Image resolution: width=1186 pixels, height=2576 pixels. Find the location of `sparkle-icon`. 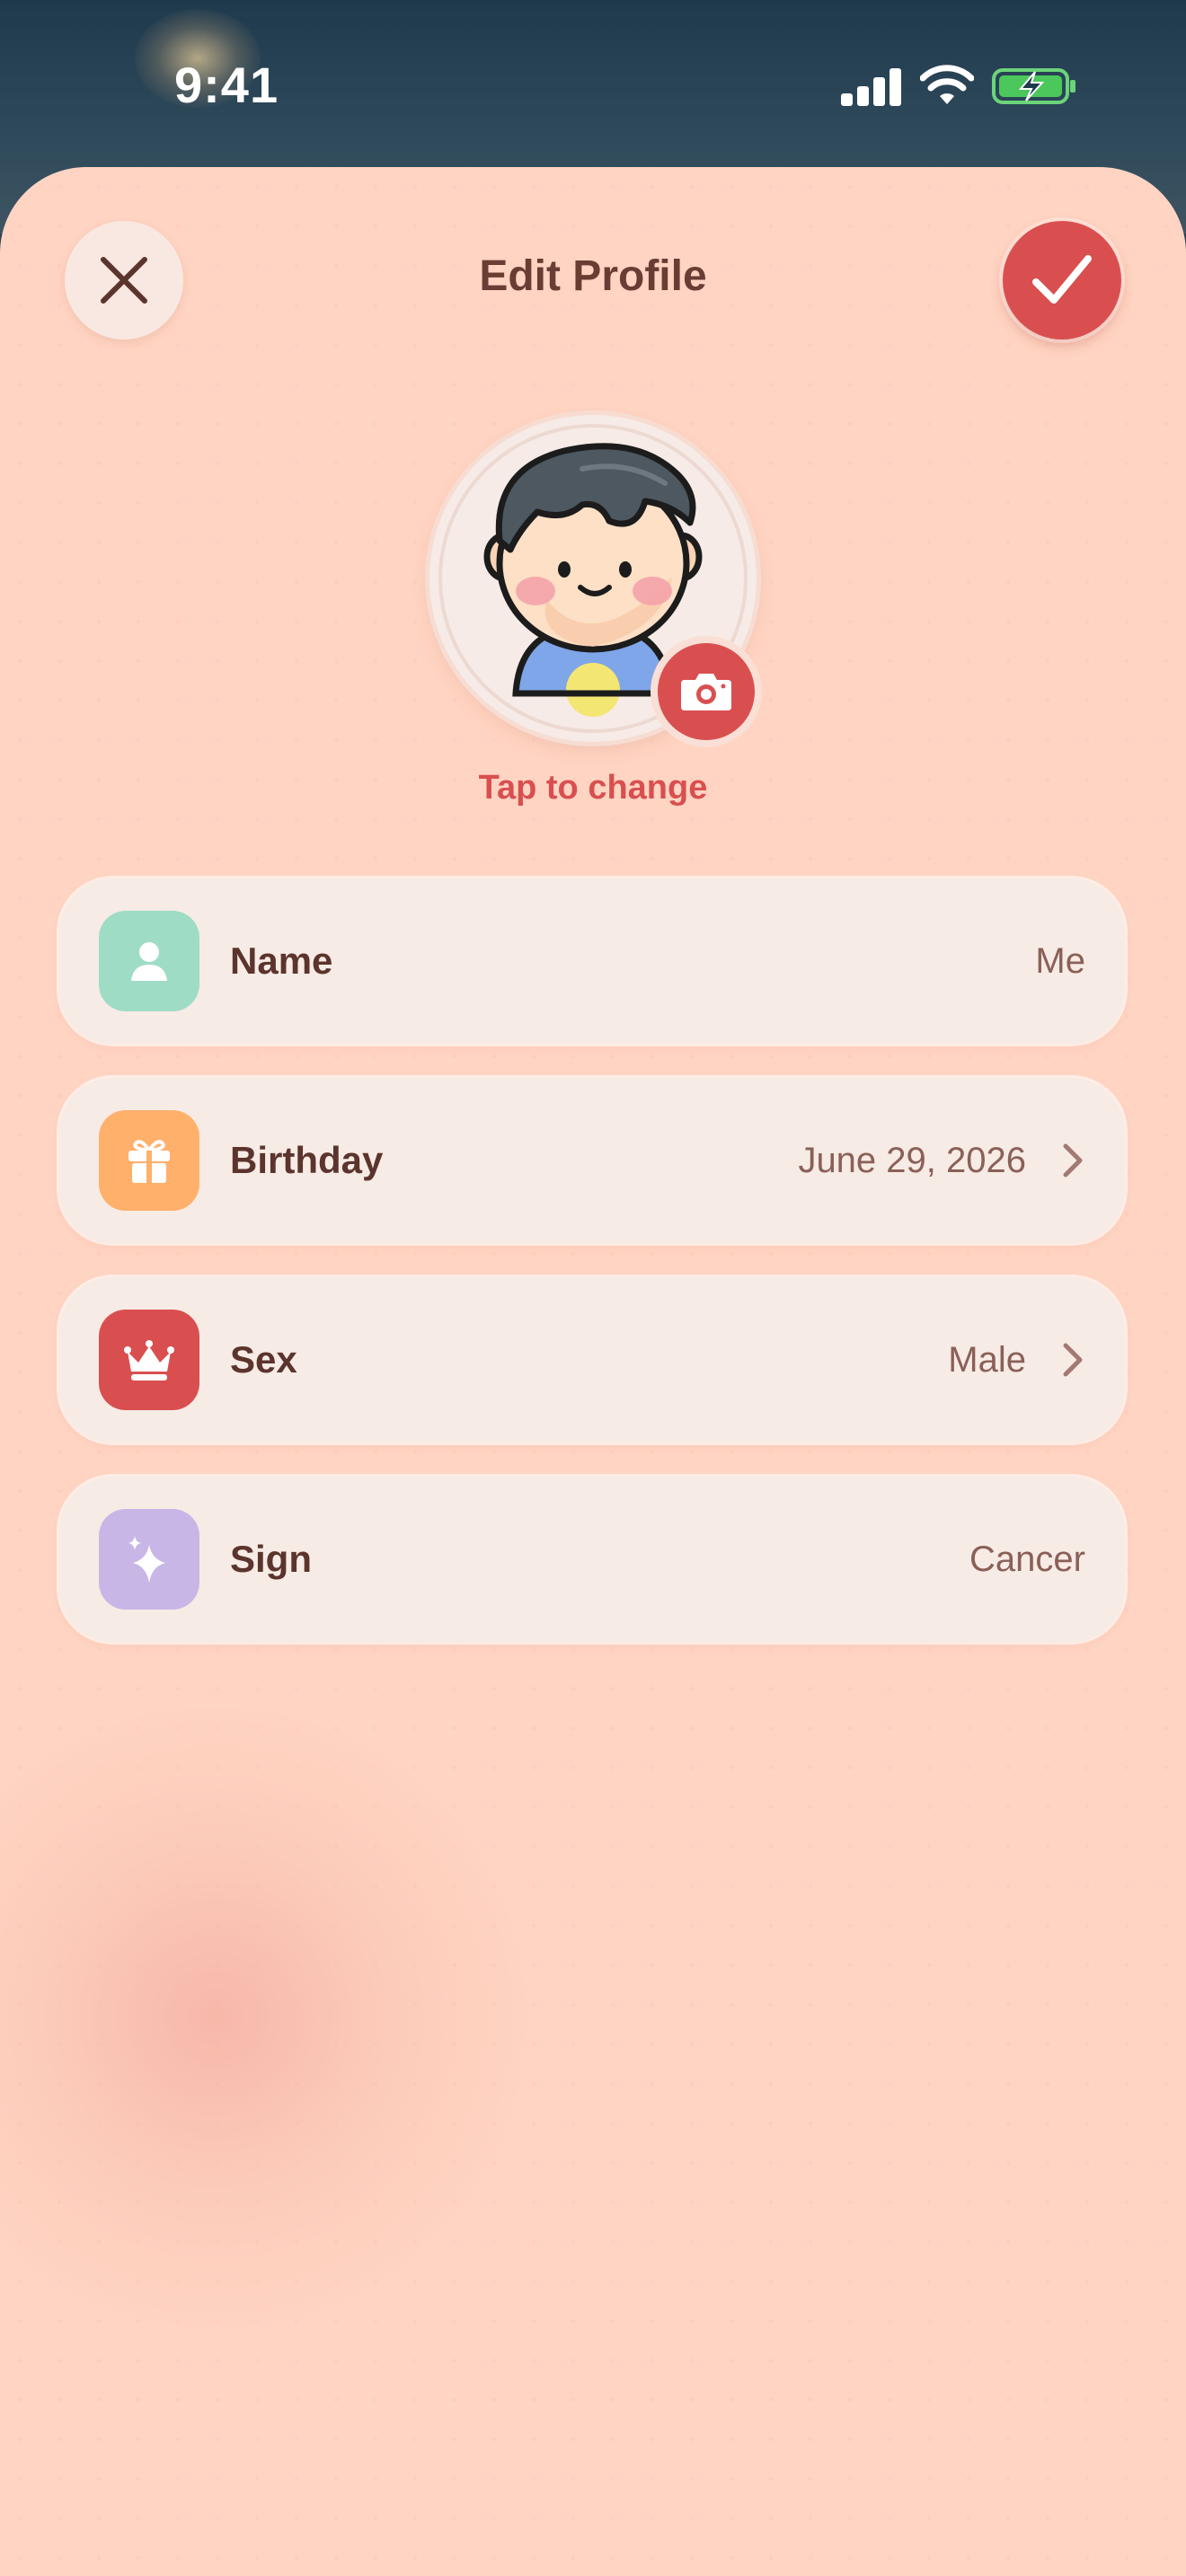

sparkle-icon is located at coordinates (146, 1559).